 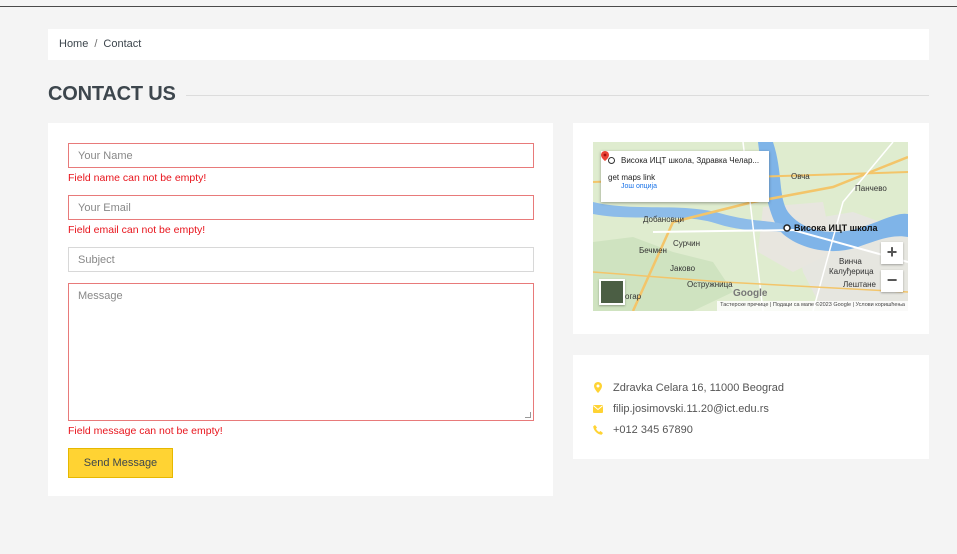 I want to click on map-label-kaludjerica: Калуђерица, so click(x=851, y=271).